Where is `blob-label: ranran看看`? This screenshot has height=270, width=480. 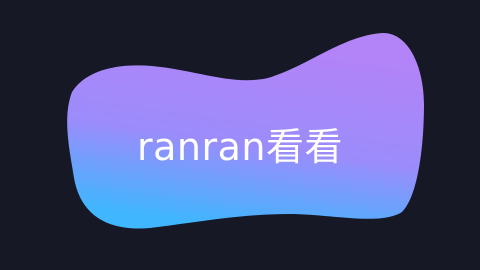 blob-label: ranran看看 is located at coordinates (240, 147).